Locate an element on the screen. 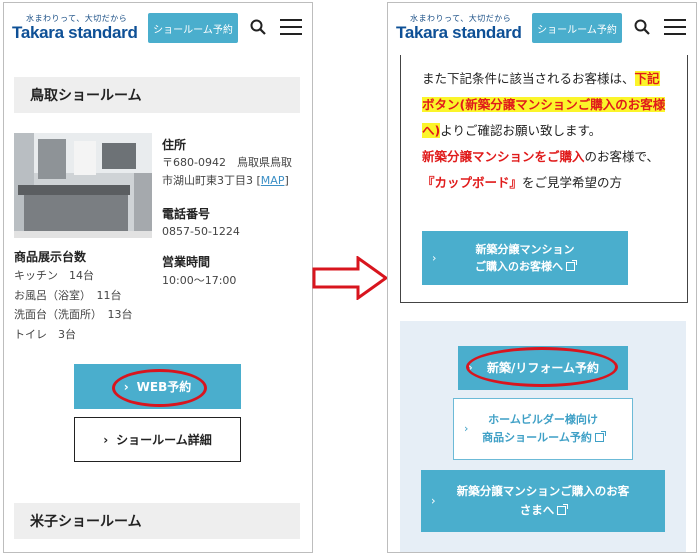  address-line-2: 市湖山町東3丁目3 [MAP] is located at coordinates (237, 181).